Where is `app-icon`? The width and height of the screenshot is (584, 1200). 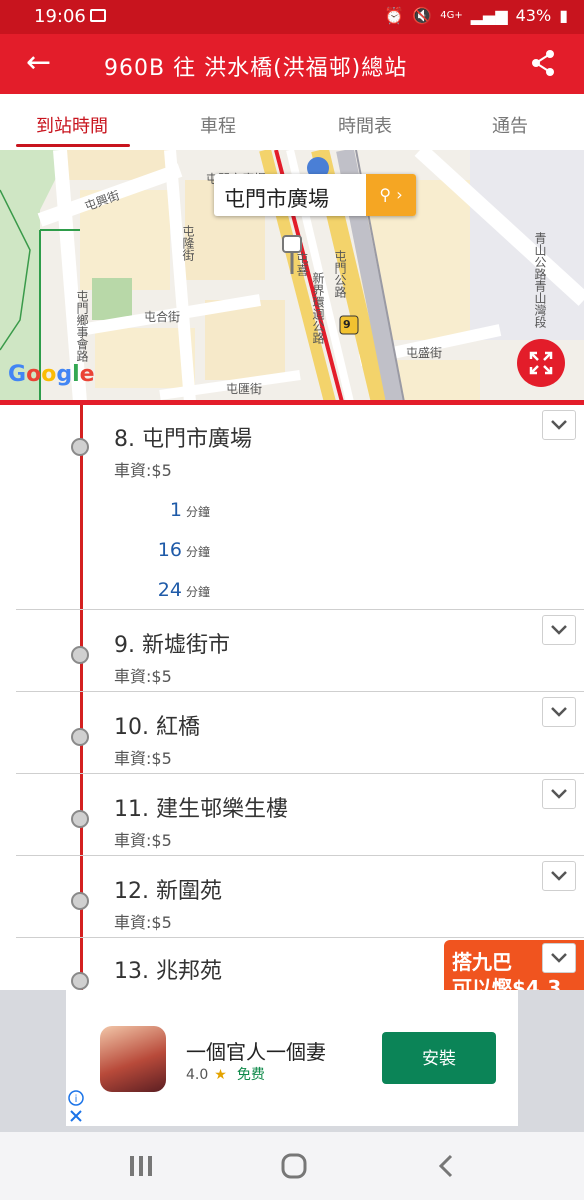 app-icon is located at coordinates (133, 1059).